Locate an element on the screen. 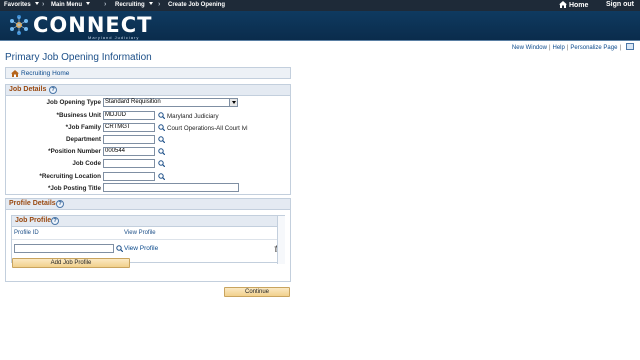 Image resolution: width=640 pixels, height=360 pixels. logo-text: CONNECT is located at coordinates (93, 25).